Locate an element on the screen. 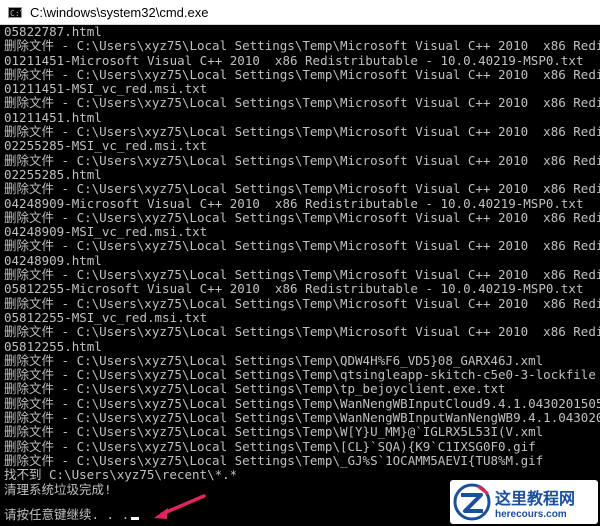 The height and width of the screenshot is (526, 600). watermark-url: herecours.com is located at coordinates (531, 514).